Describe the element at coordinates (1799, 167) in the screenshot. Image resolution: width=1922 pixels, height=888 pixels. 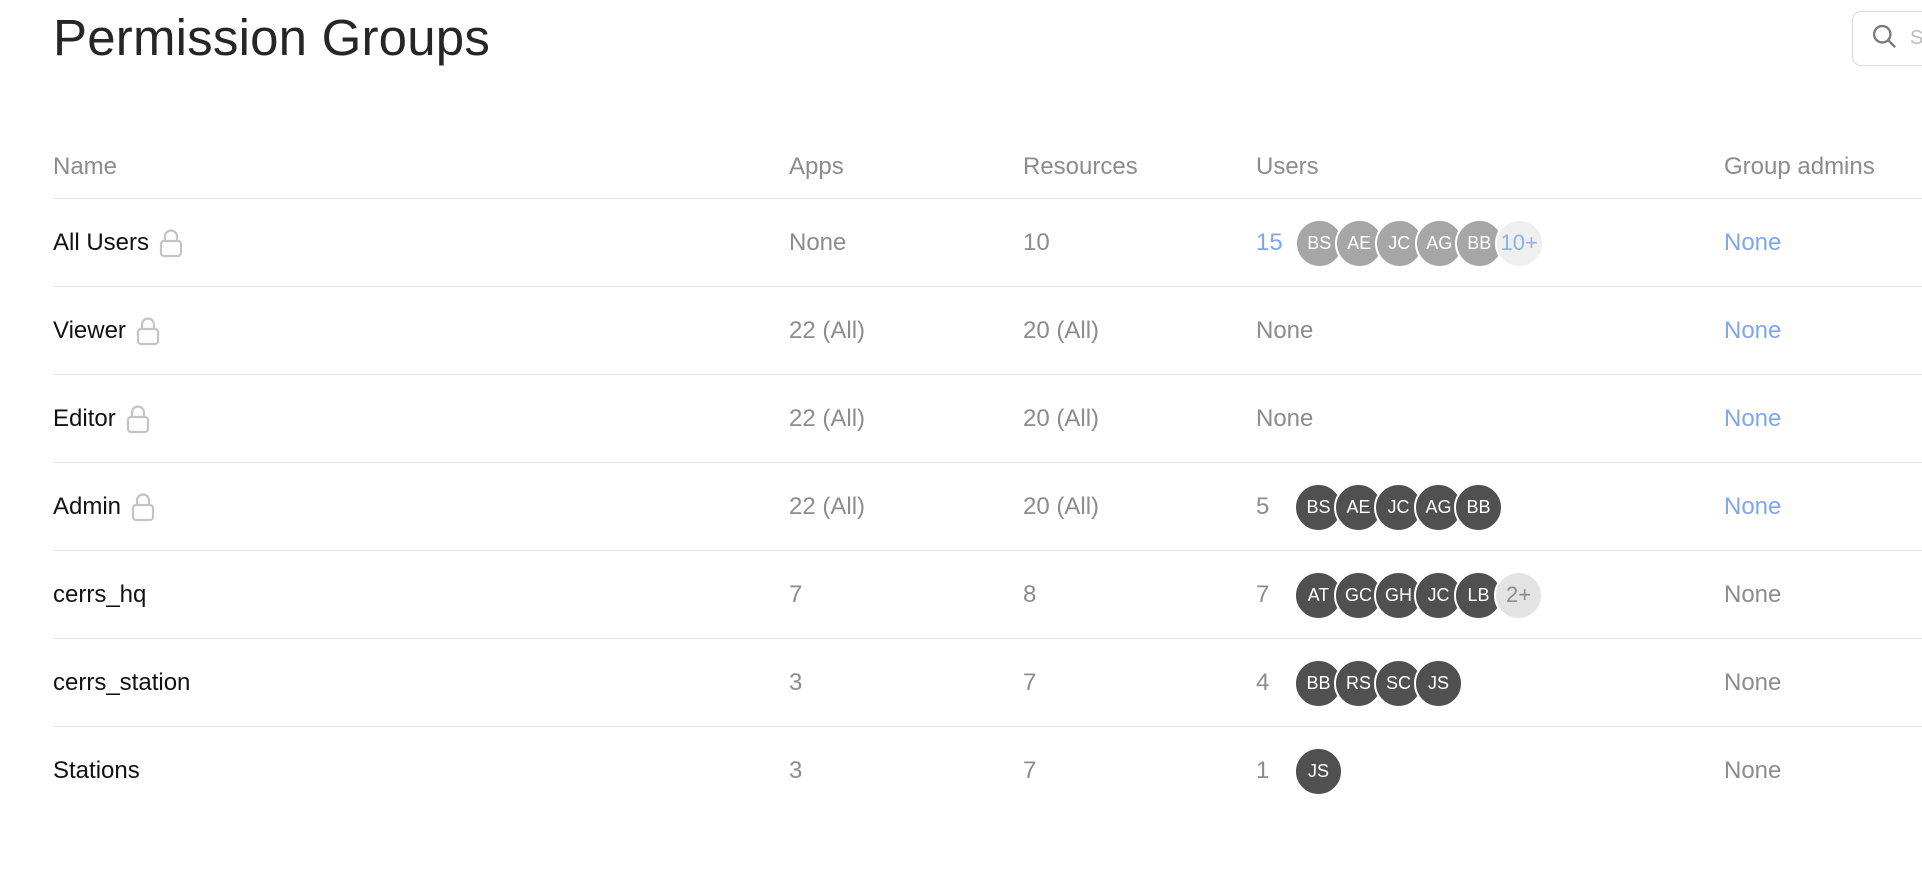
I see `column-header-group-admins: Group admins` at that location.